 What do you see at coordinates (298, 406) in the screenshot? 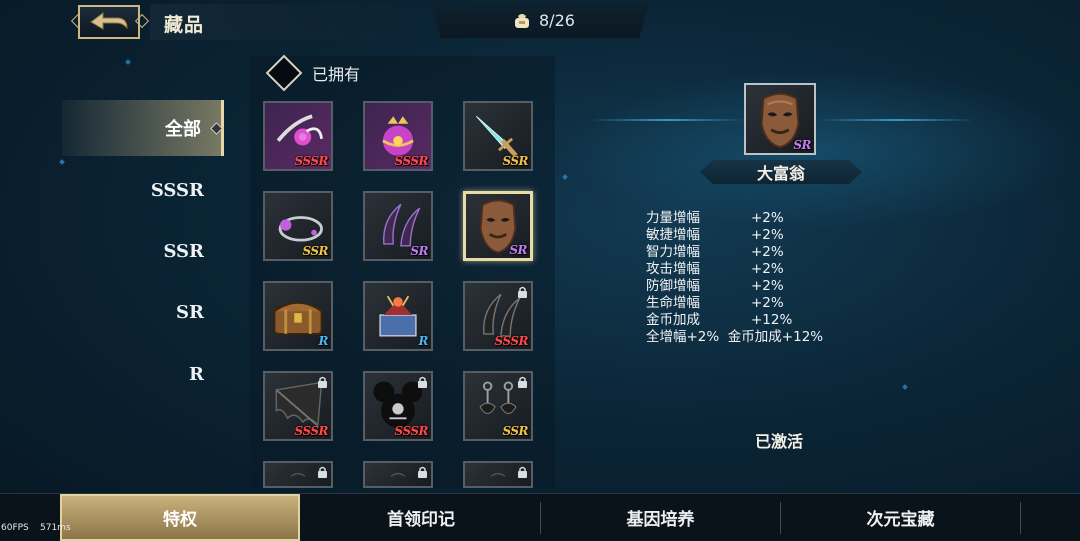
I see `collection-item-bat-wing: SSSR` at bounding box center [298, 406].